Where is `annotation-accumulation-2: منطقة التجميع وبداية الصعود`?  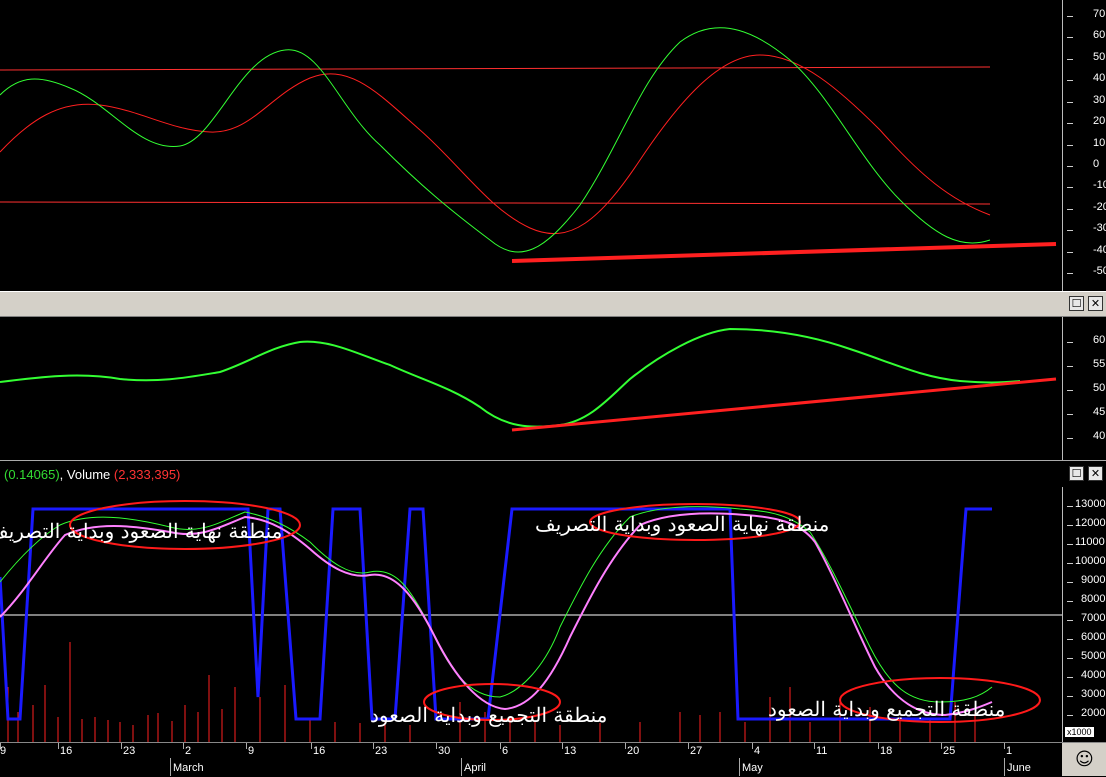
annotation-accumulation-2: منطقة التجميع وبداية الصعود is located at coordinates (887, 709).